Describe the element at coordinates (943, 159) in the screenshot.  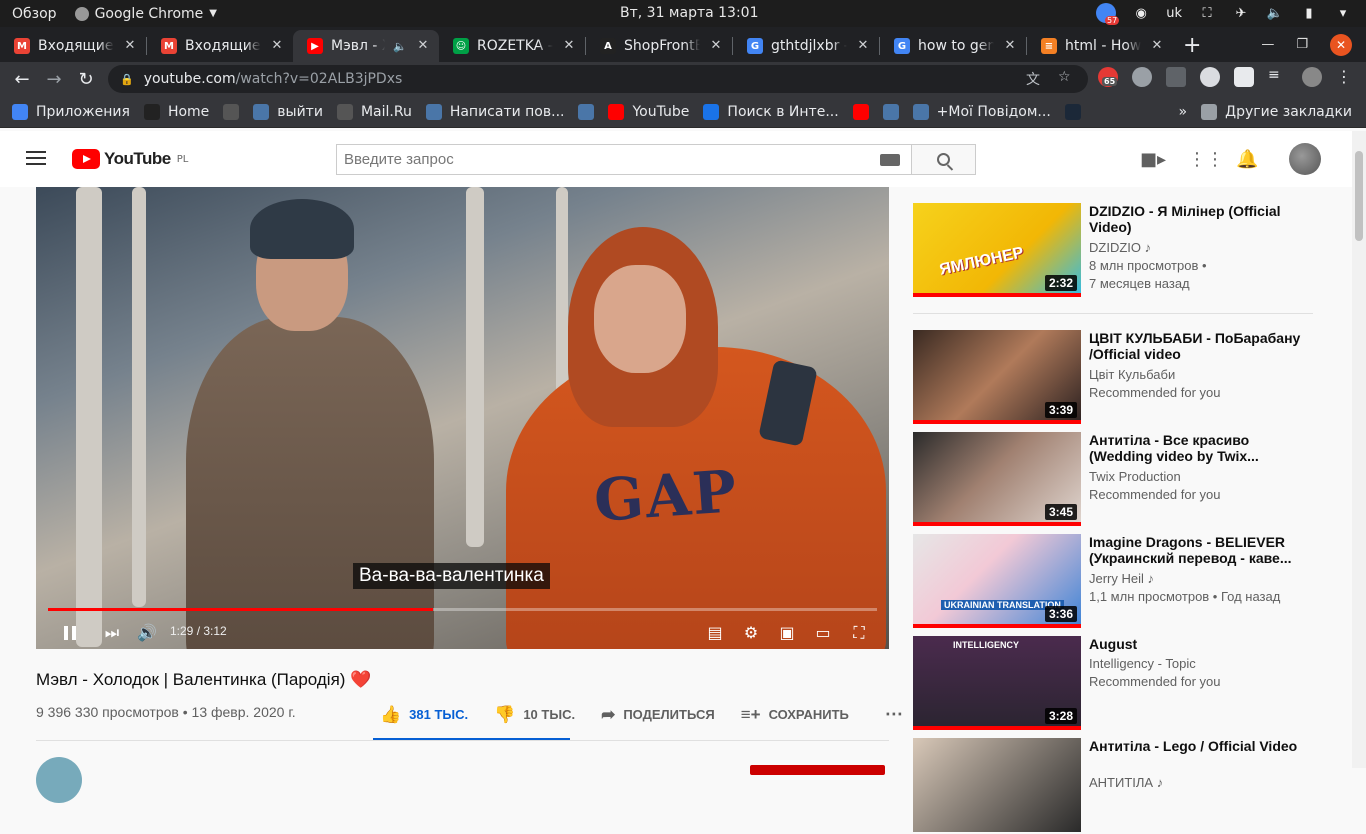
I see `search-button` at that location.